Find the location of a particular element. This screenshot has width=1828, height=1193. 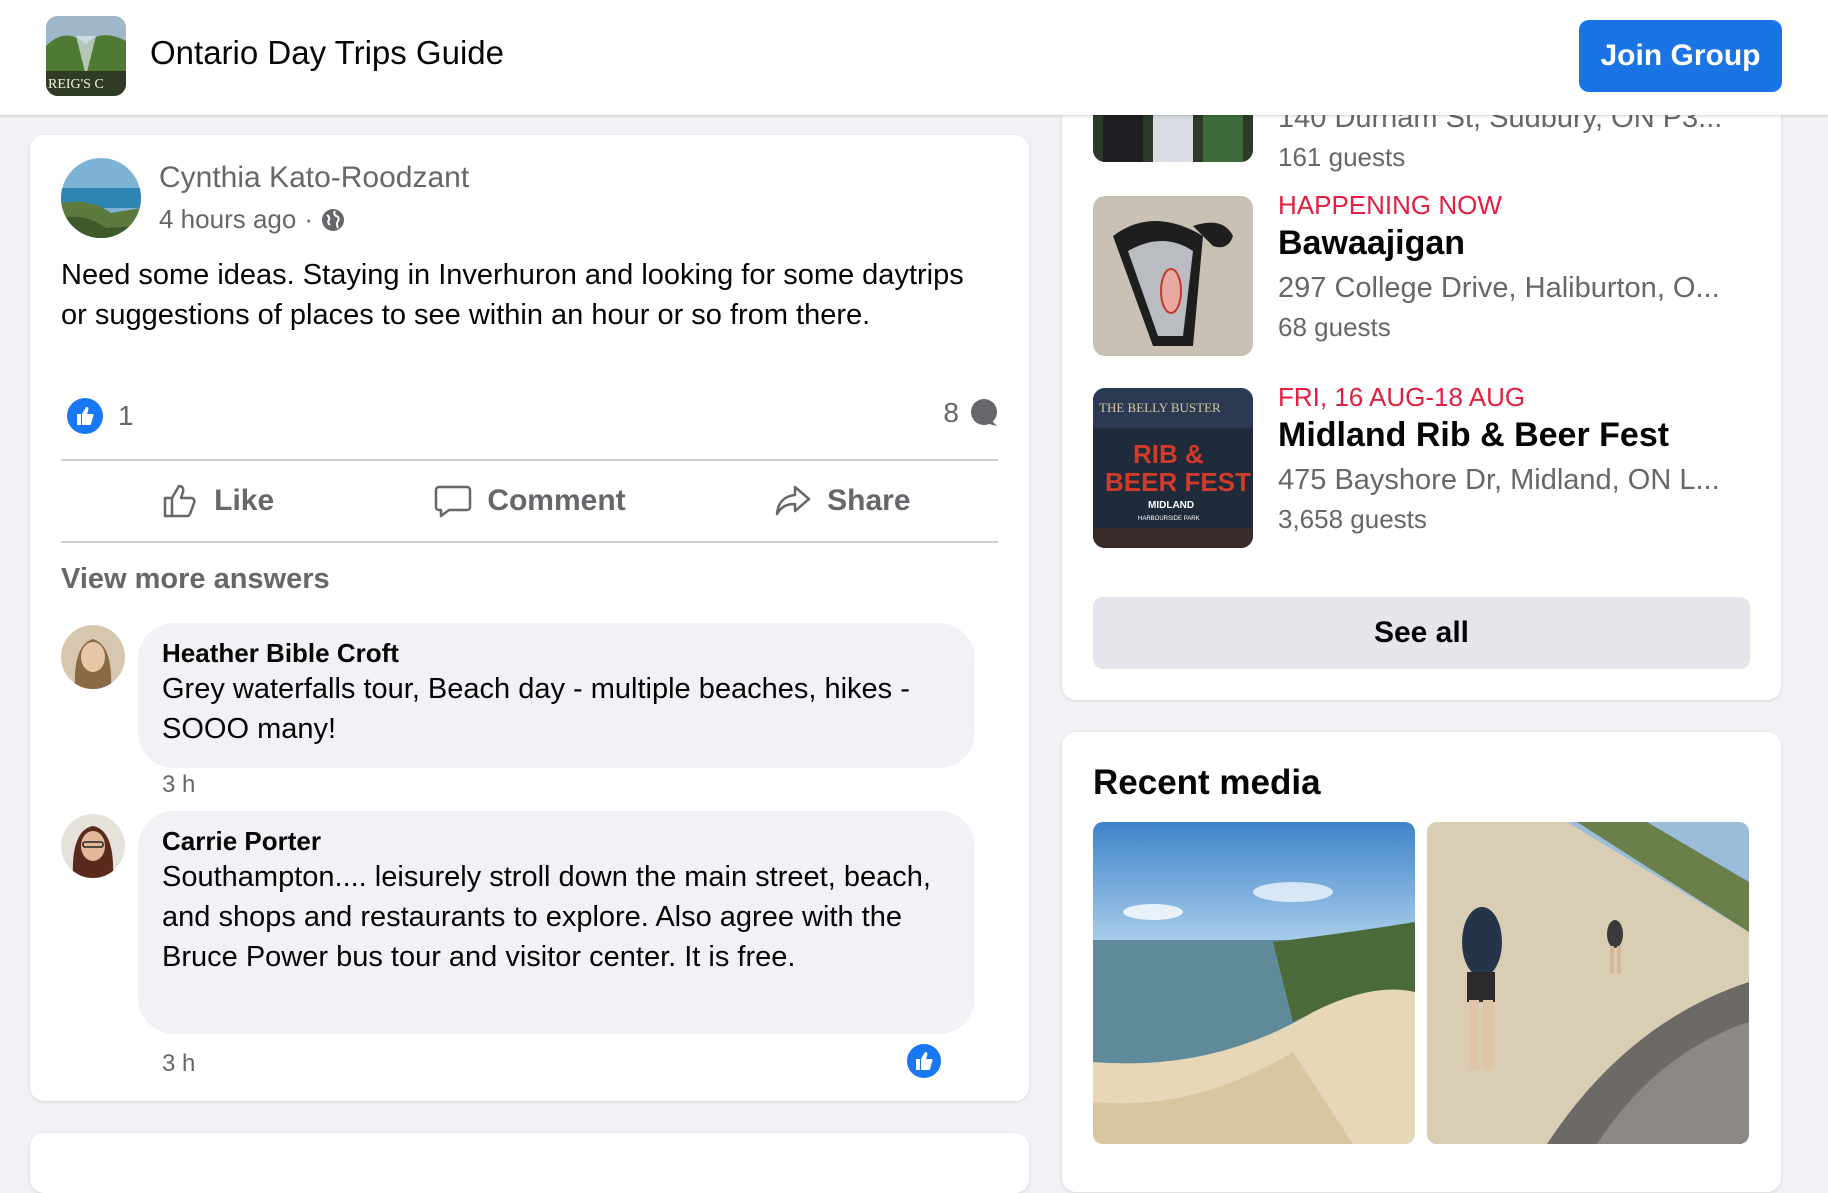

share-icon is located at coordinates (793, 501).